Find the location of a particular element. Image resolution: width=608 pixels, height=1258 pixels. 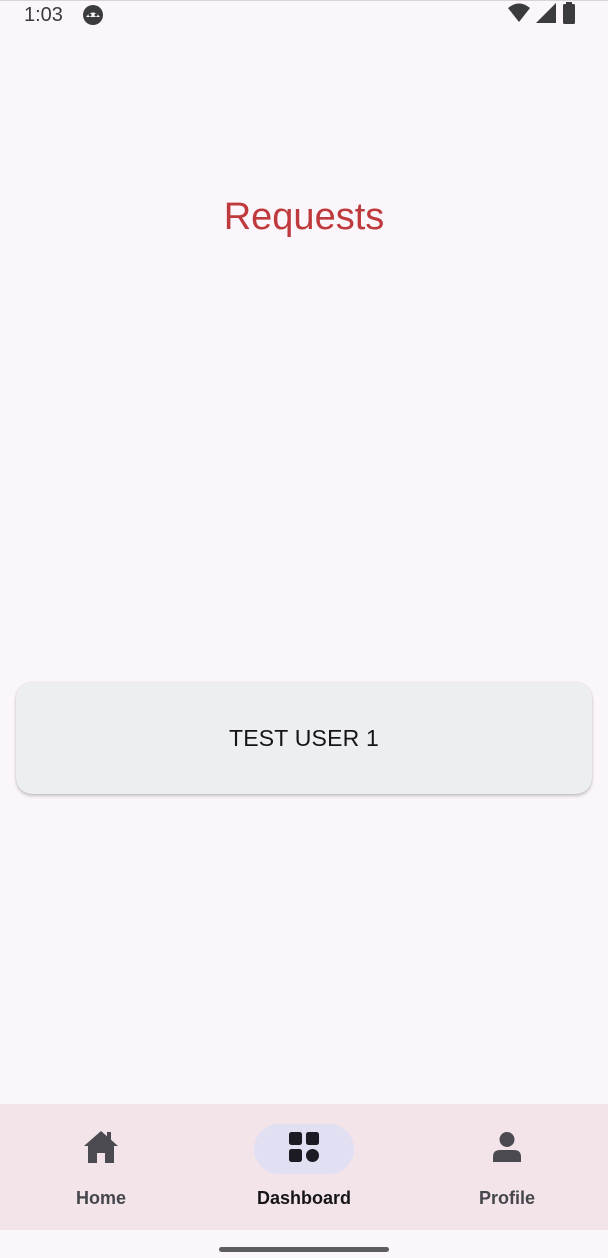

nav-label-home: Home is located at coordinates (100, 1198).